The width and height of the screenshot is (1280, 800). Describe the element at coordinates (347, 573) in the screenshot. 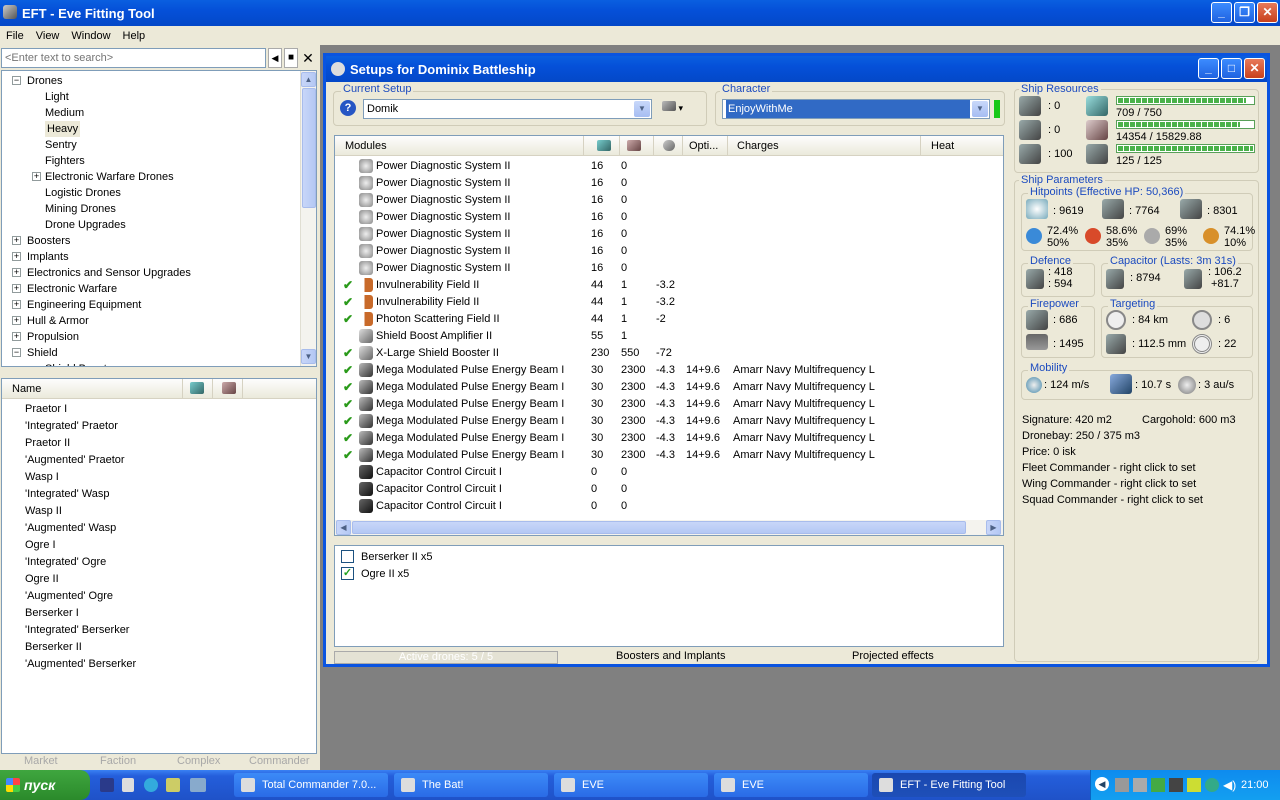

I see `drone-checkbox: ✓` at that location.